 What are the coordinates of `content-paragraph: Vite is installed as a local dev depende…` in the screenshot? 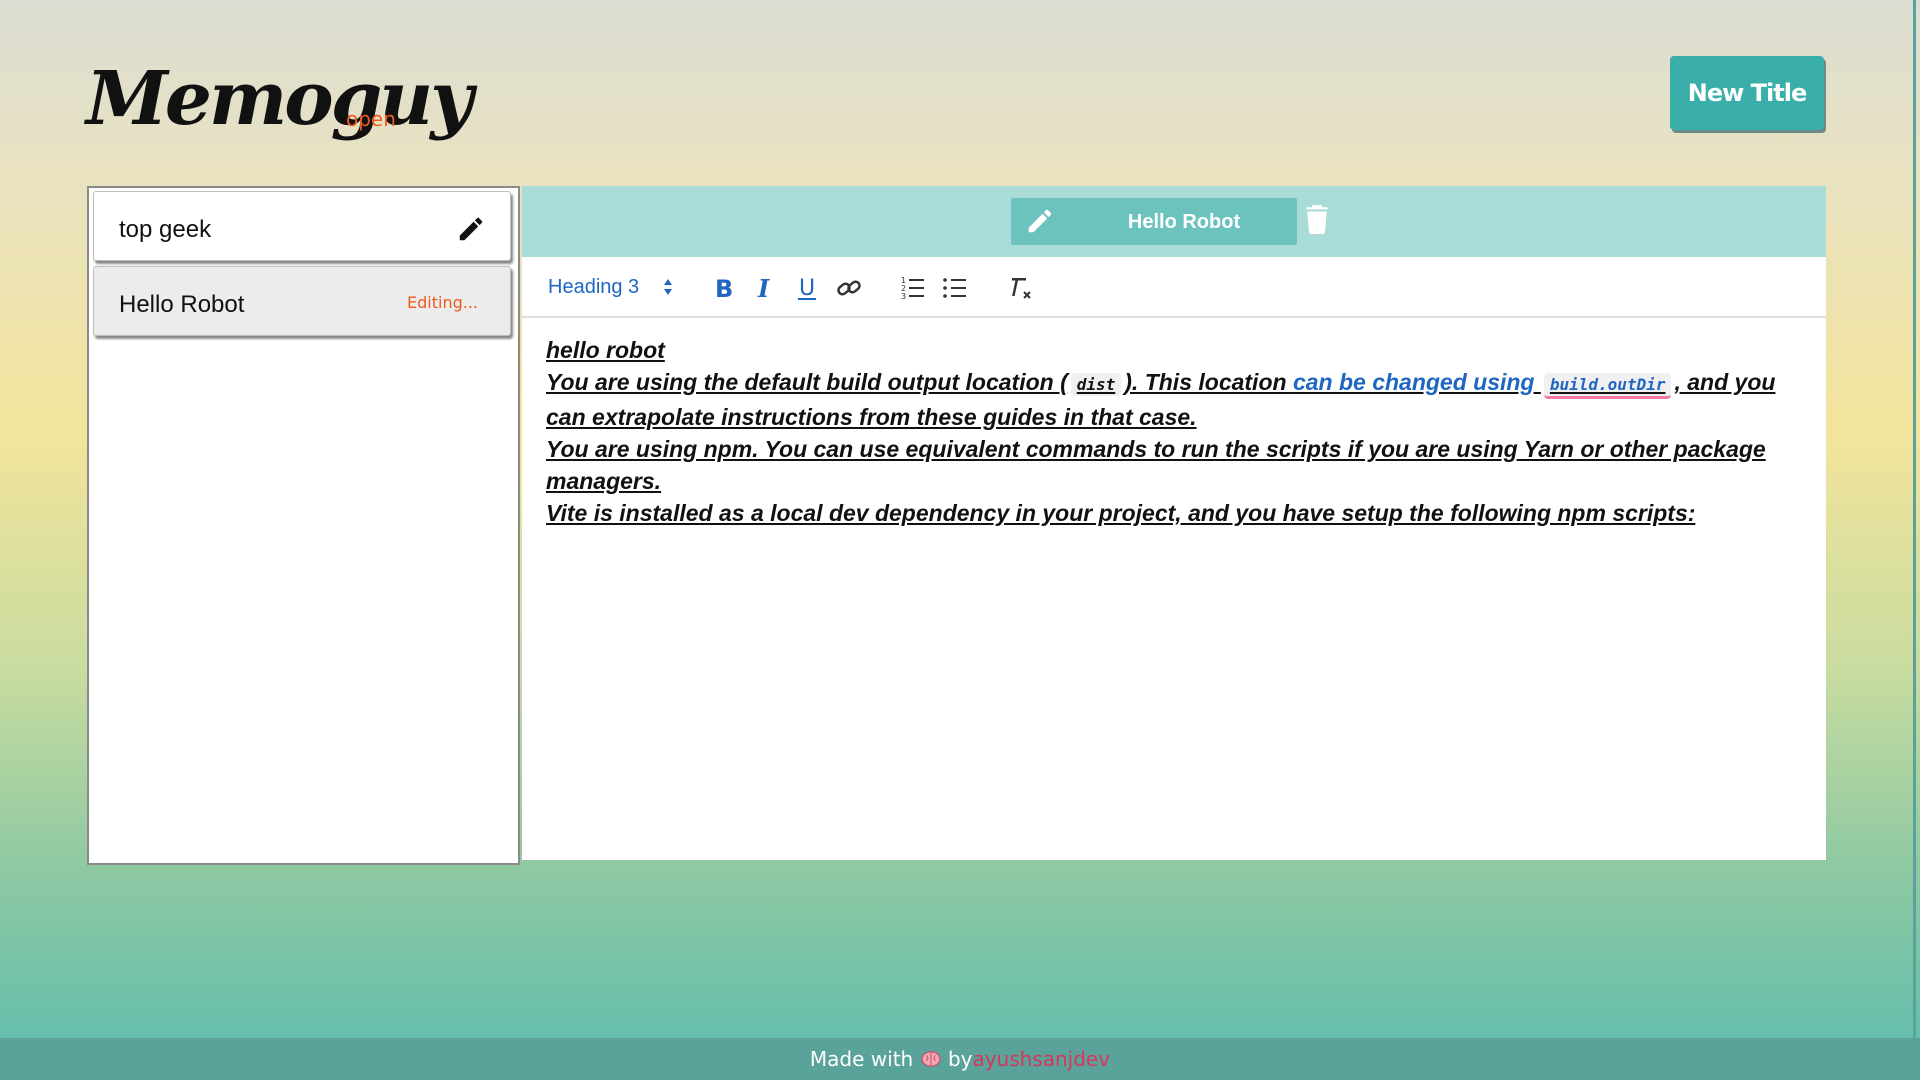 It's located at (1121, 513).